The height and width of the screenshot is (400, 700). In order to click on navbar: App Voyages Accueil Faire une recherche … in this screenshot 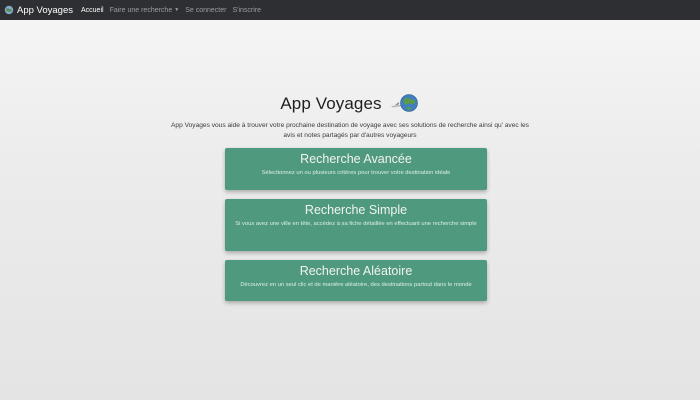, I will do `click(350, 10)`.